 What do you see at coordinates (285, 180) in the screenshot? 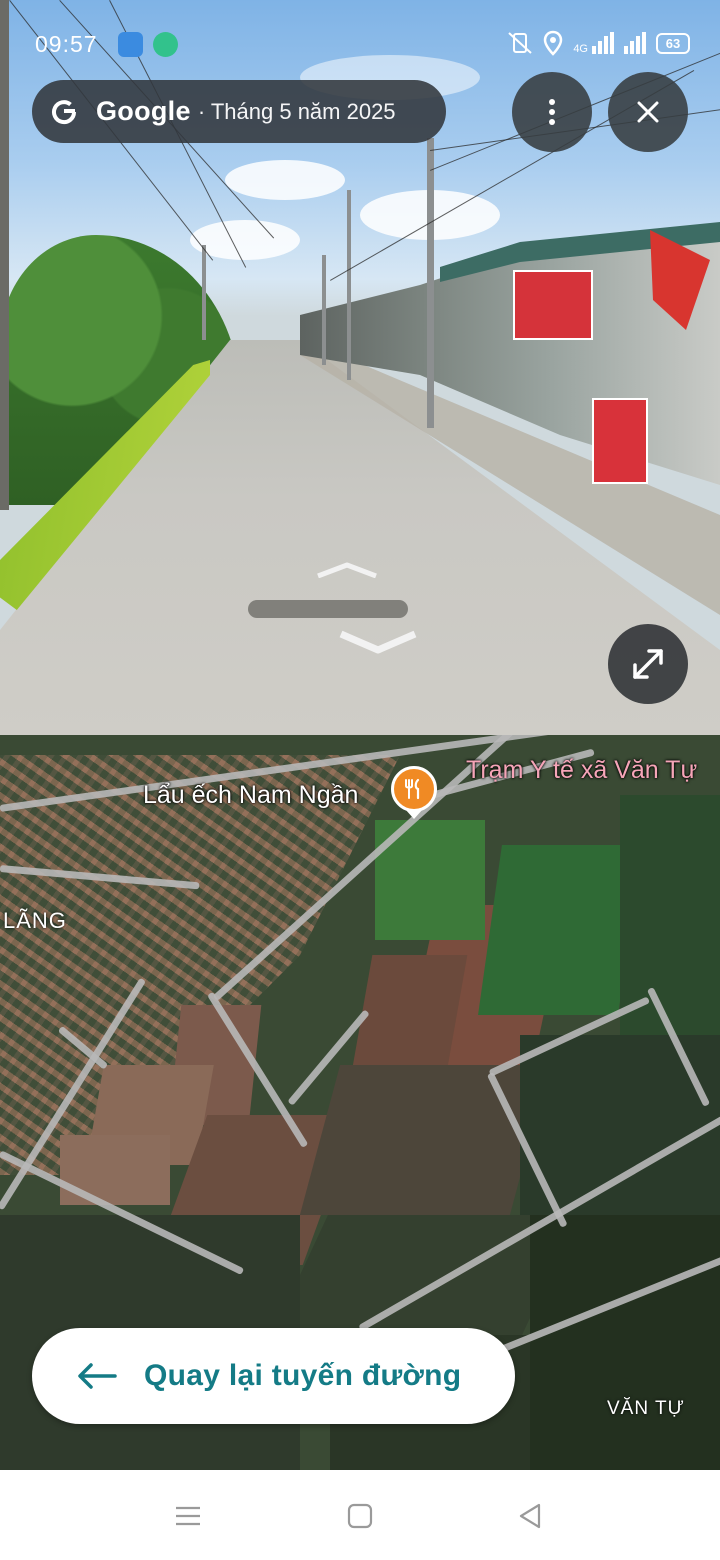
I see `cloud` at bounding box center [285, 180].